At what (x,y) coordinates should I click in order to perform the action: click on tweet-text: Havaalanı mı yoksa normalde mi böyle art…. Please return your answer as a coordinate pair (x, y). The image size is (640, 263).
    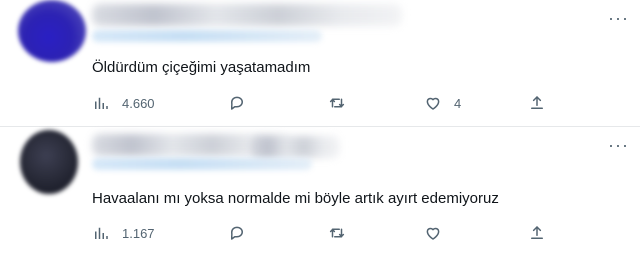
    Looking at the image, I should click on (295, 198).